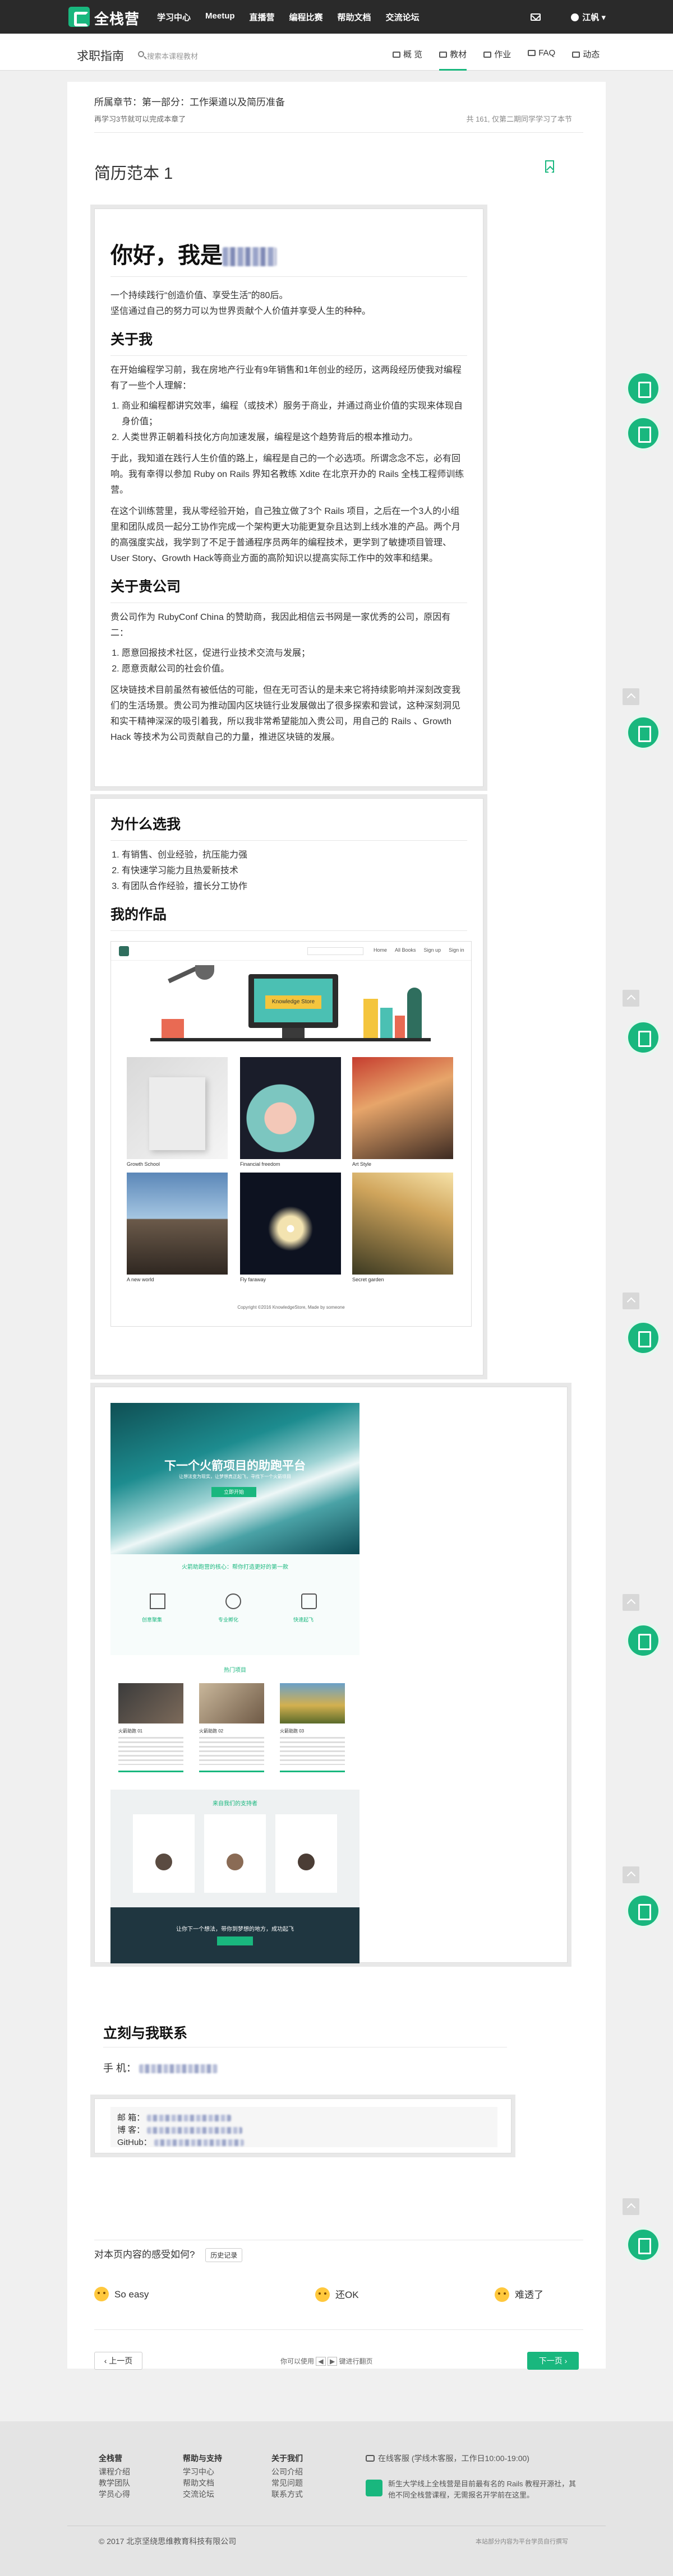 The width and height of the screenshot is (673, 2576). I want to click on footer-col-title: 帮助与支持, so click(202, 2458).